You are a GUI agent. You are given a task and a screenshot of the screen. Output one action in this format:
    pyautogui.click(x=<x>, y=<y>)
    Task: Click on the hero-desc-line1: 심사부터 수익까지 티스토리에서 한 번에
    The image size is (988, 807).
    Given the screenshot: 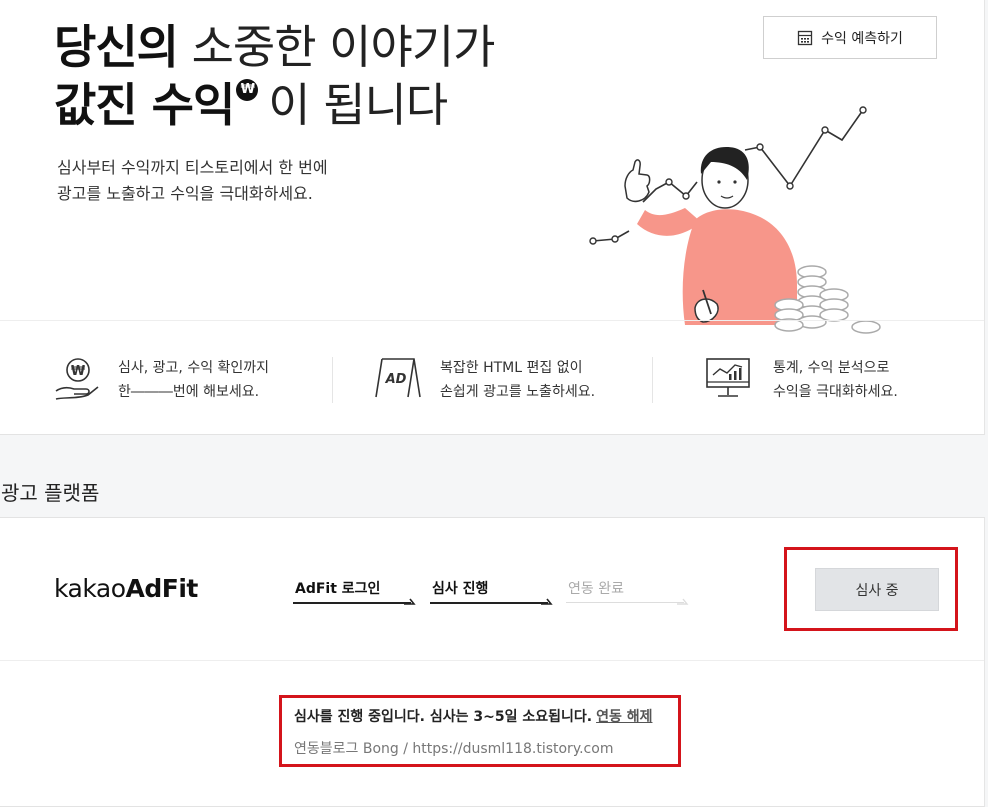 What is the action you would take?
    pyautogui.click(x=192, y=167)
    